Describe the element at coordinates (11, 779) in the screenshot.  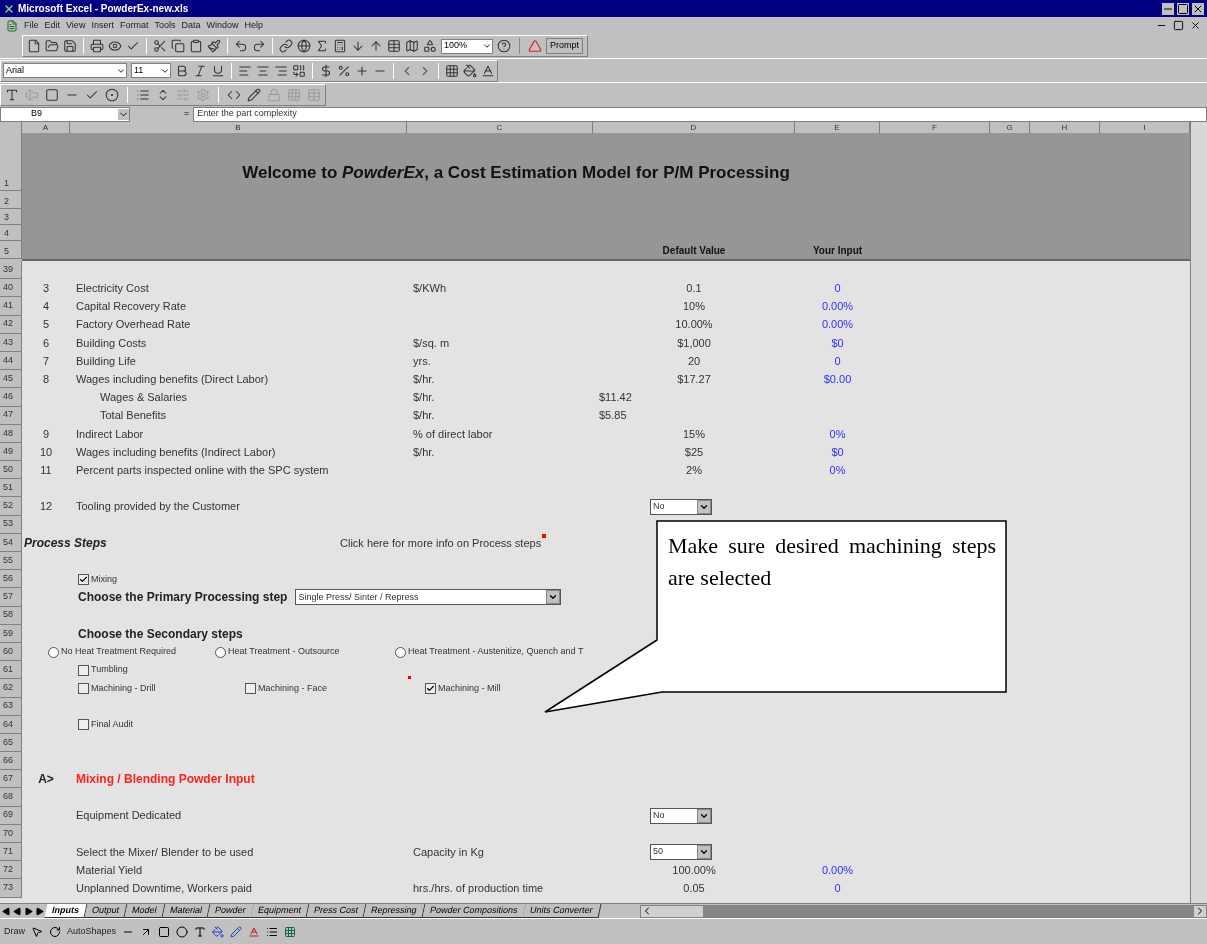
I see `row-header: 67` at that location.